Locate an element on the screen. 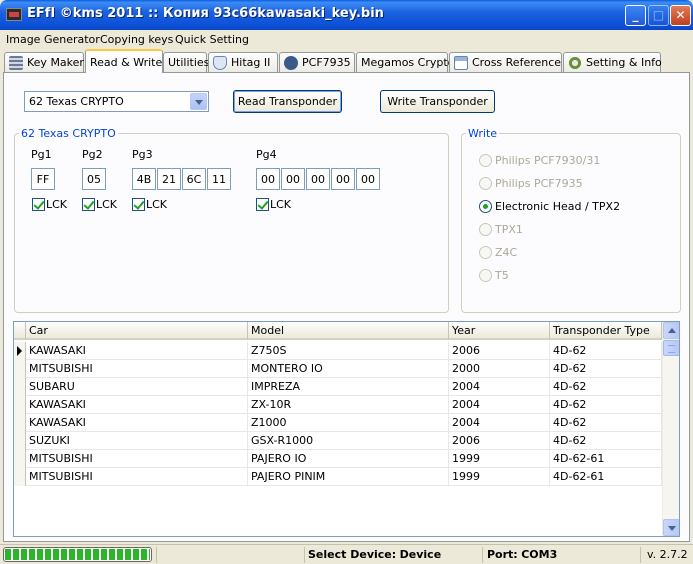 Image resolution: width=693 pixels, height=564 pixels. tab-cross-reference: Cross Reference is located at coordinates (505, 62).